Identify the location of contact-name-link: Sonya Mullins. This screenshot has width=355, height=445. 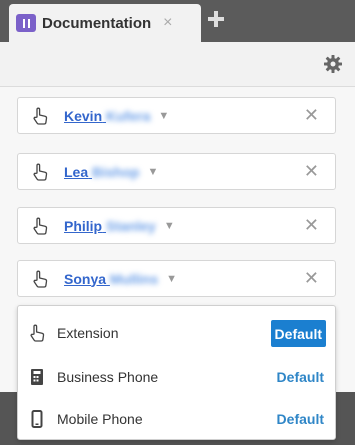
(111, 279).